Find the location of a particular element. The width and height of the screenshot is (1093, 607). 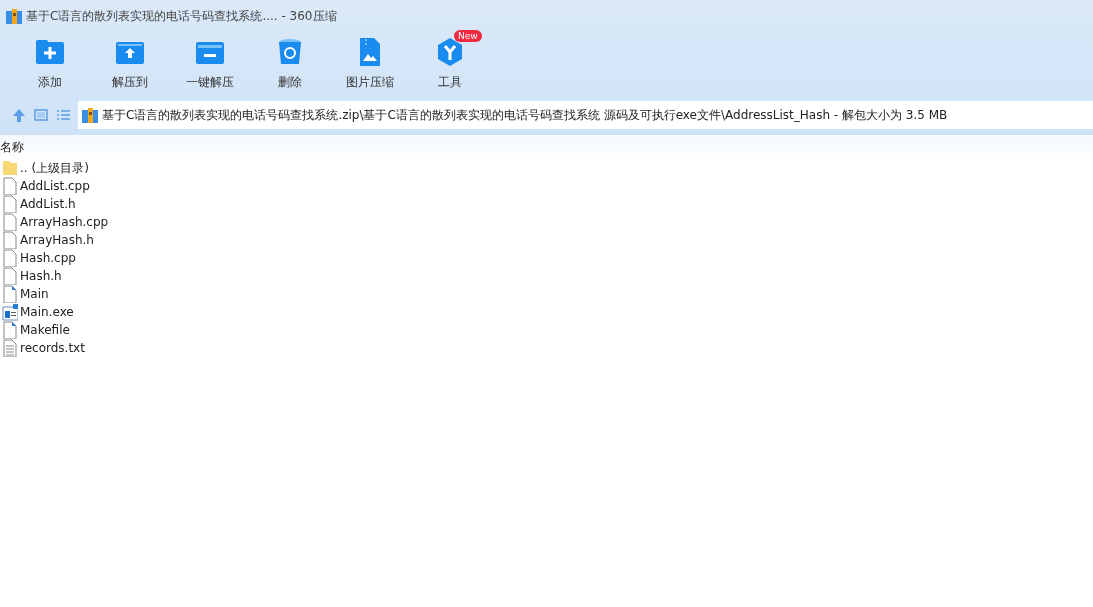

file-row: Hash.h is located at coordinates (546, 276).